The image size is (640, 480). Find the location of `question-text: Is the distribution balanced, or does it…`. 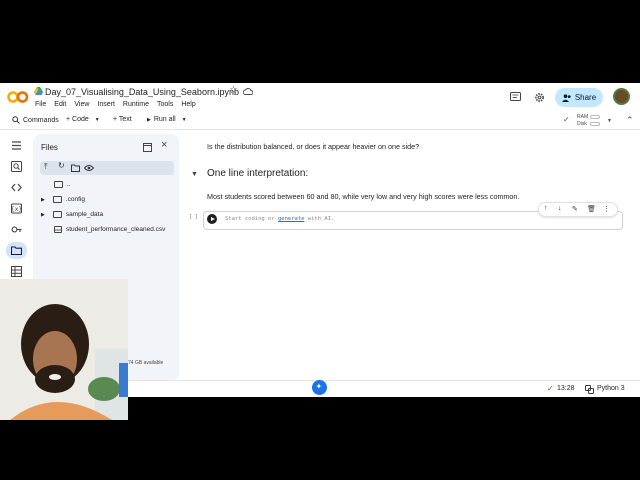

question-text: Is the distribution balanced, or does it… is located at coordinates (313, 146).